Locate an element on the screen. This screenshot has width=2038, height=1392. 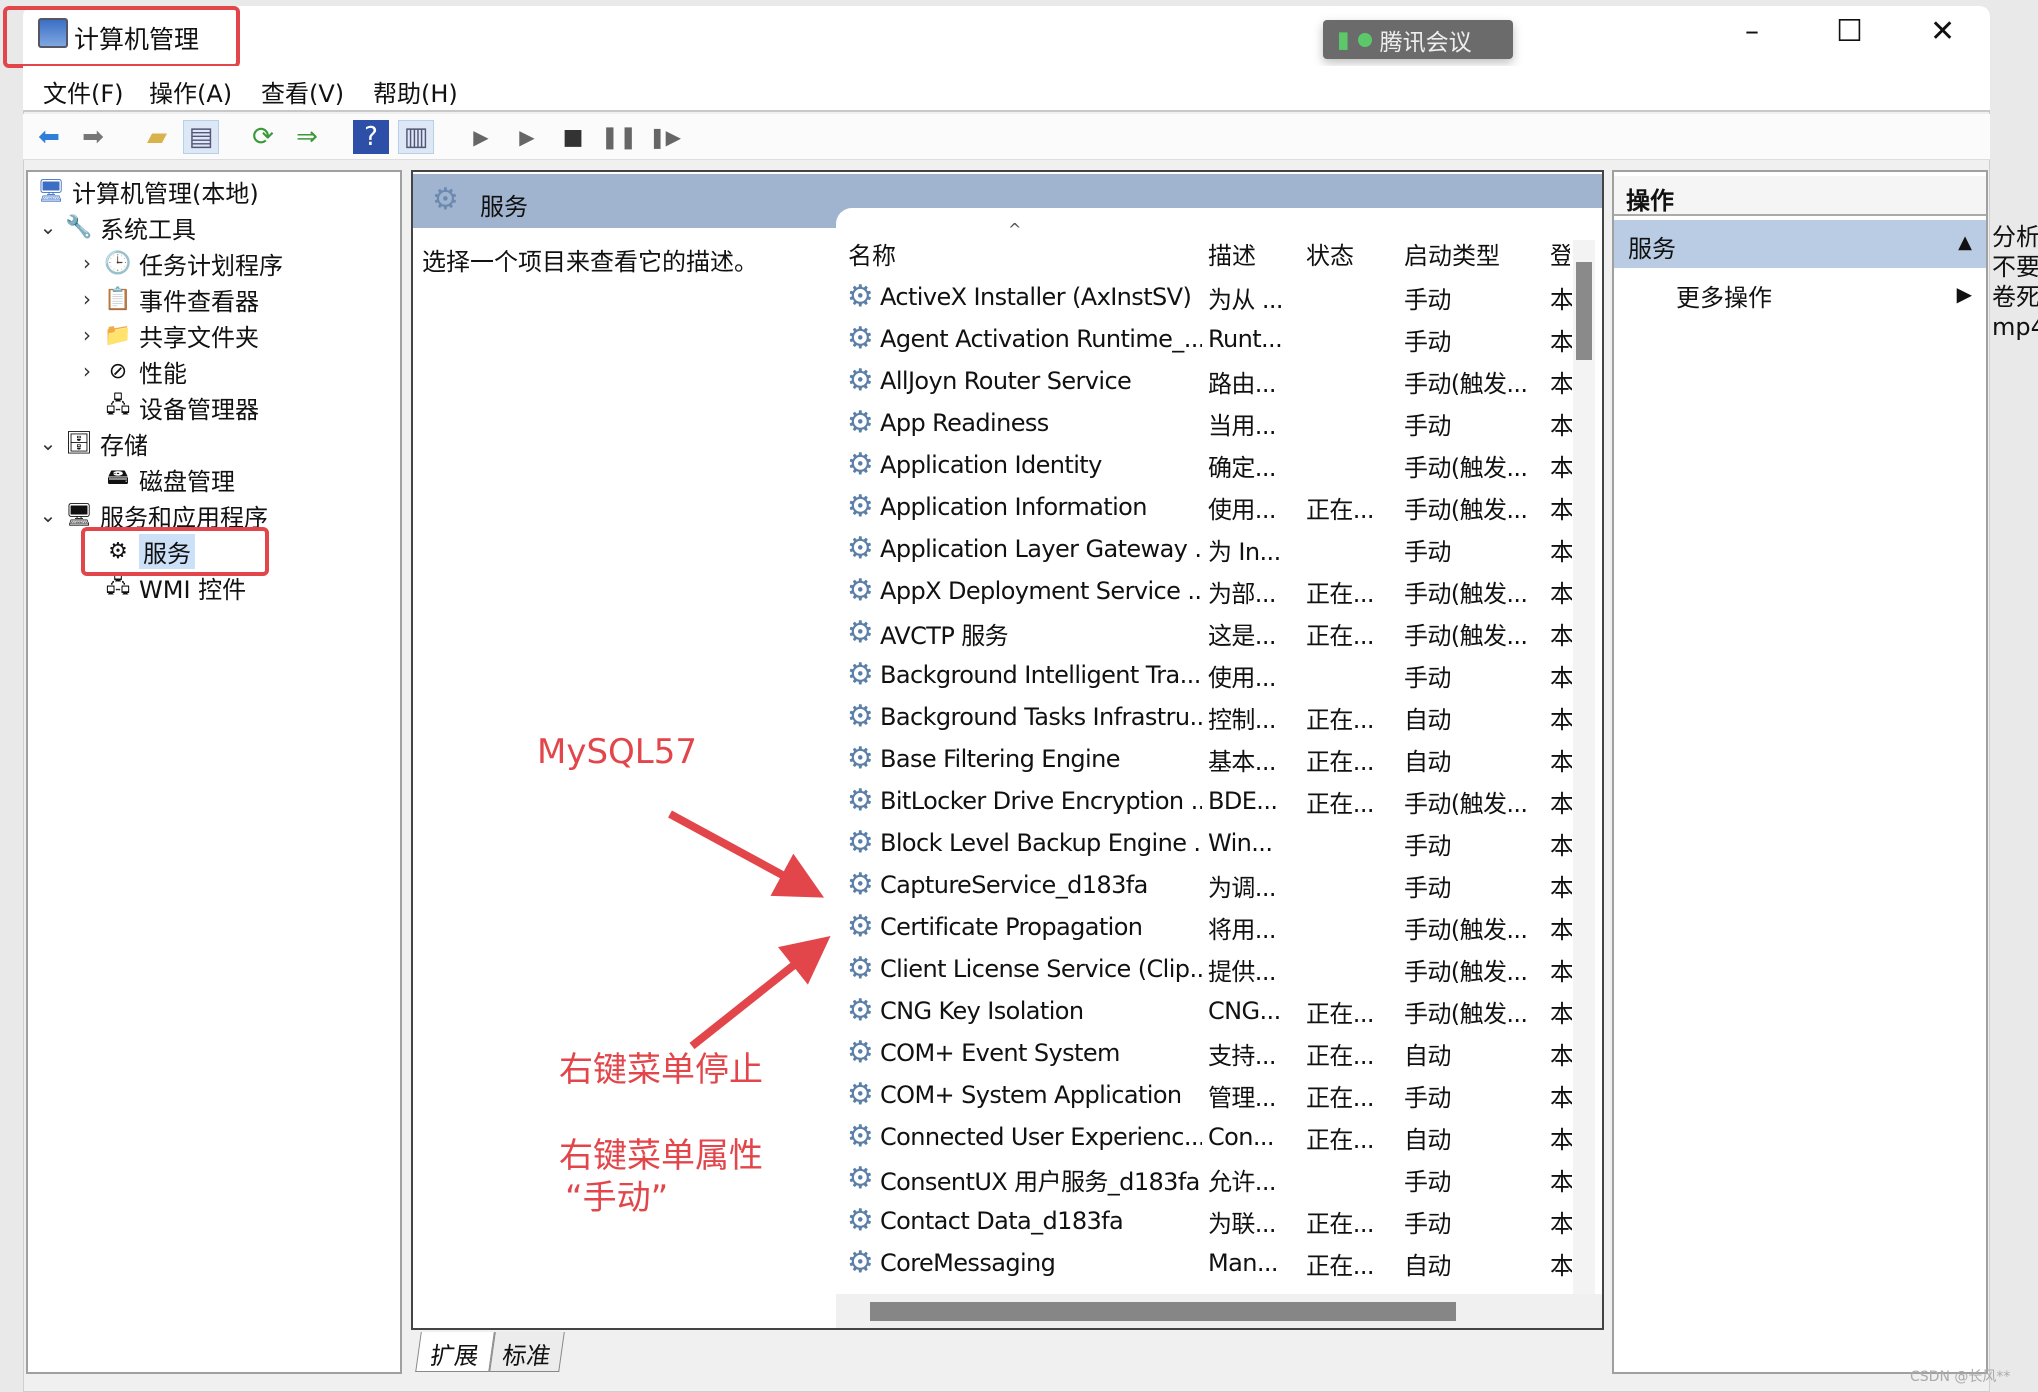
watermark: CSDN @长风** is located at coordinates (1960, 1377).